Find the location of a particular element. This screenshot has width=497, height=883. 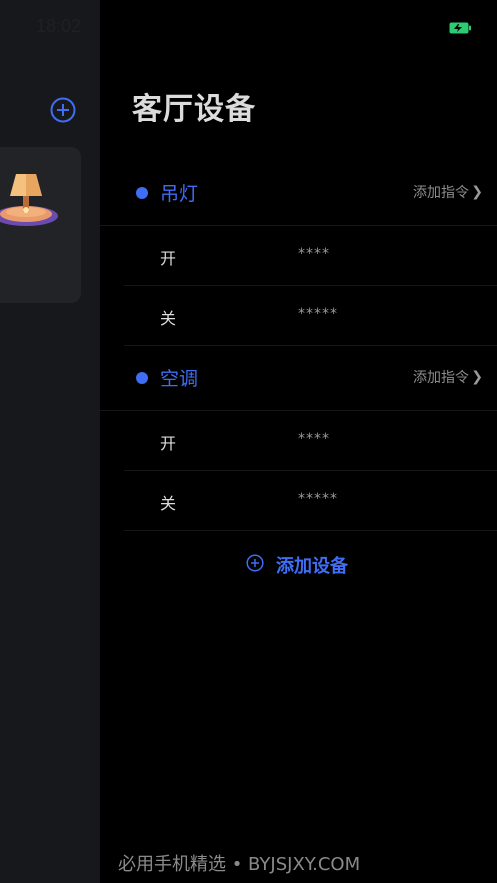

device-name: 吊灯 is located at coordinates (179, 194).